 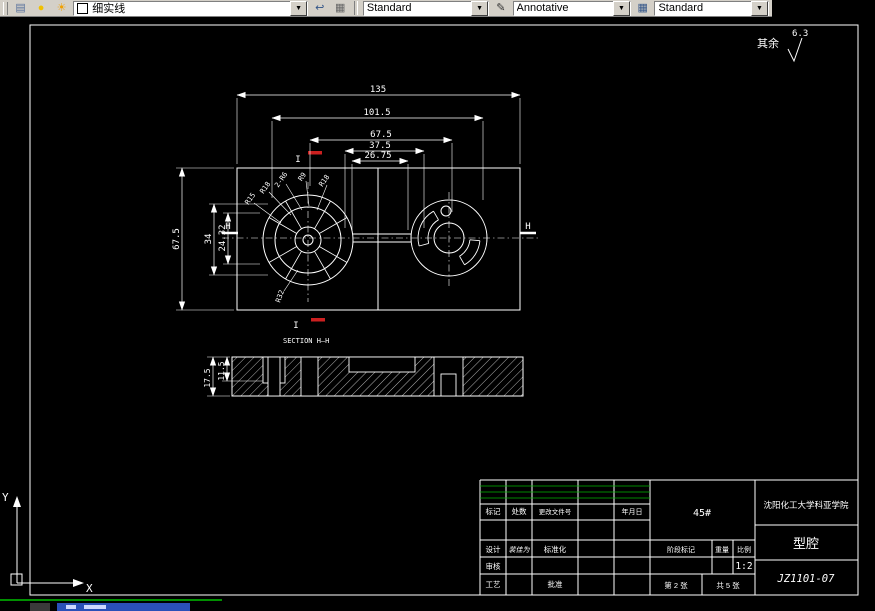 What do you see at coordinates (642, 8) in the screenshot?
I see `table-style-icon: ▦` at bounding box center [642, 8].